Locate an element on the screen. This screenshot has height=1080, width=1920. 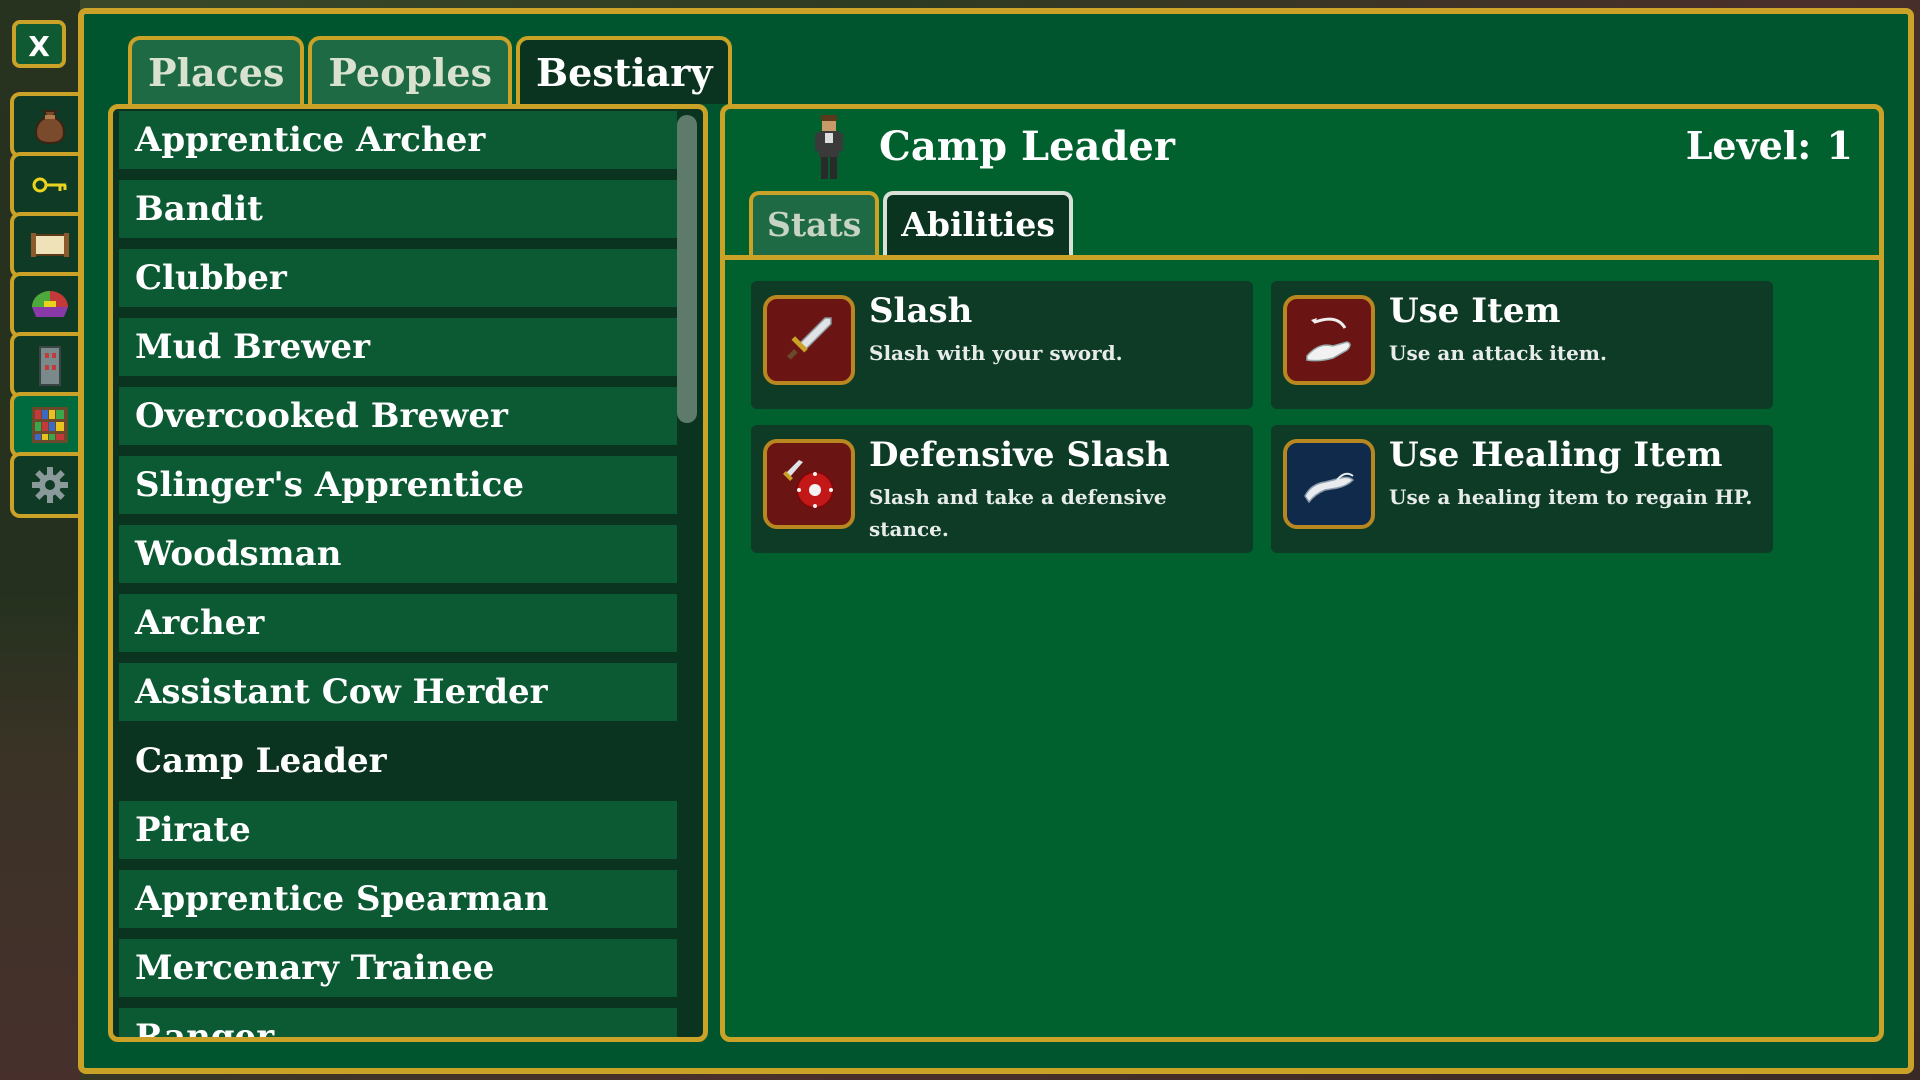
keys-tab is located at coordinates (48, 185).